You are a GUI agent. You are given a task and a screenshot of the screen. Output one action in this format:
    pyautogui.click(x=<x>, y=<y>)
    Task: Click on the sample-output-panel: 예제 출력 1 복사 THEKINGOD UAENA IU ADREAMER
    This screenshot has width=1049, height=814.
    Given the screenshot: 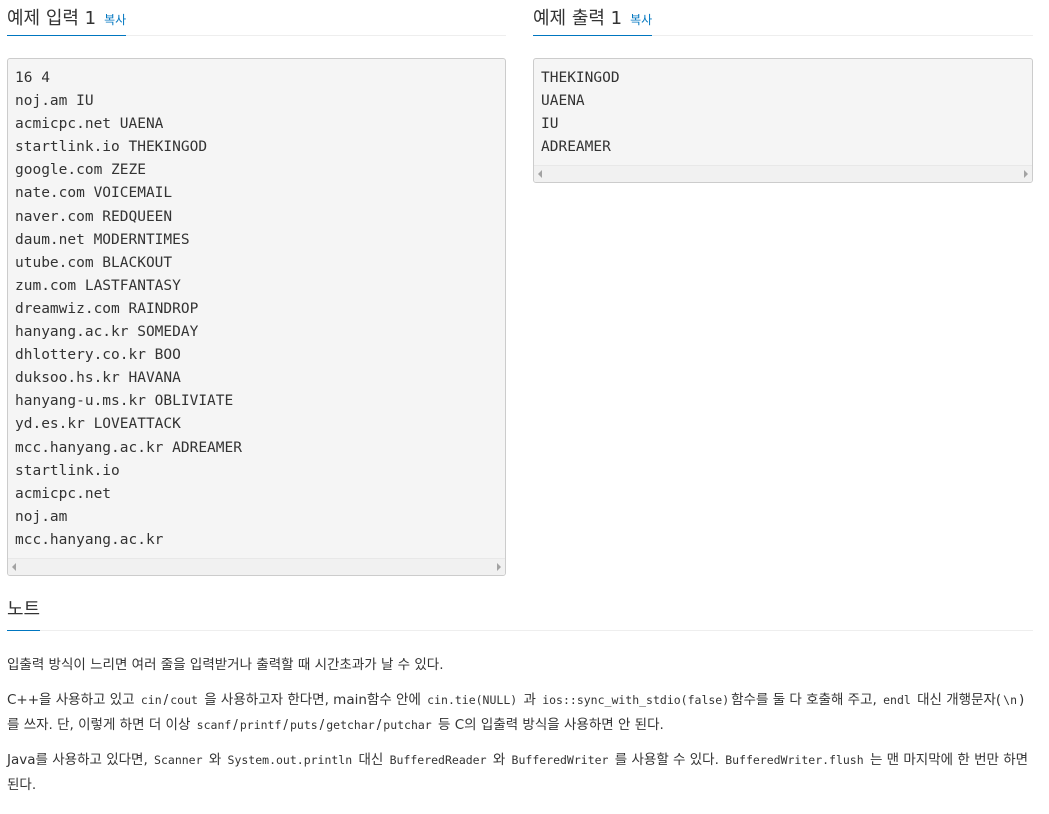 What is the action you would take?
    pyautogui.click(x=783, y=92)
    